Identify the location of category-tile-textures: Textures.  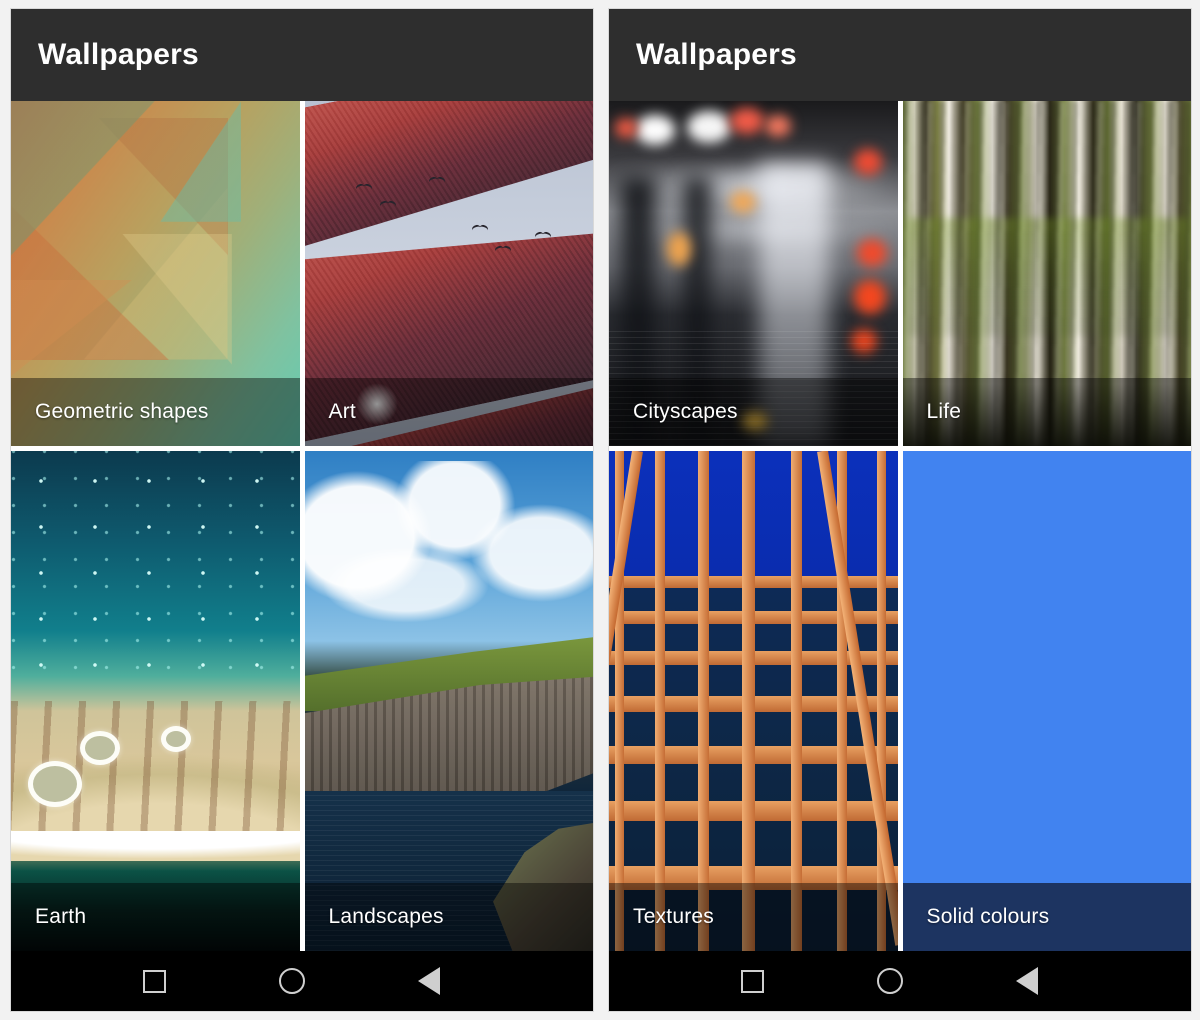
(753, 701).